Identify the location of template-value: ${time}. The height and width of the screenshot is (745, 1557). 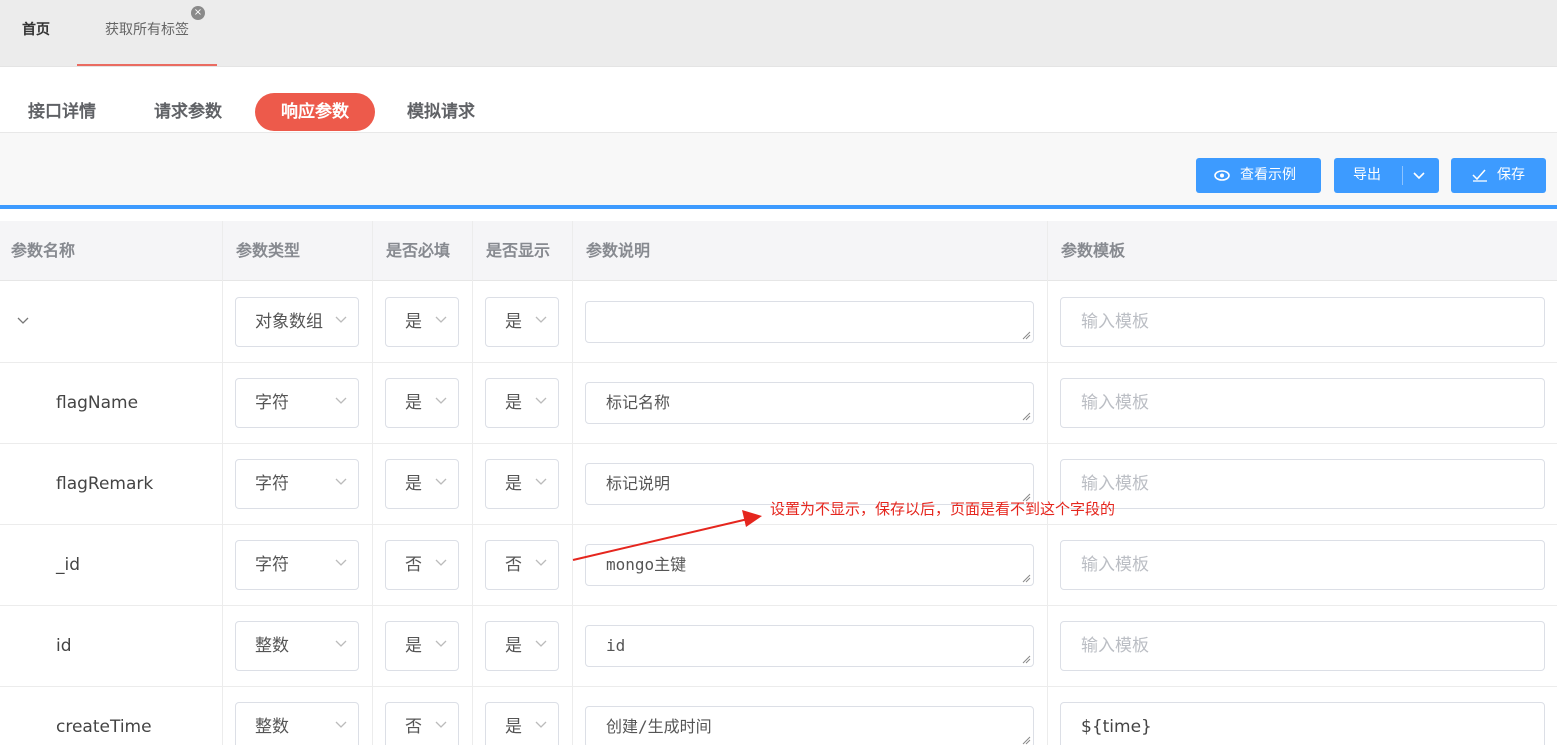
(1116, 727).